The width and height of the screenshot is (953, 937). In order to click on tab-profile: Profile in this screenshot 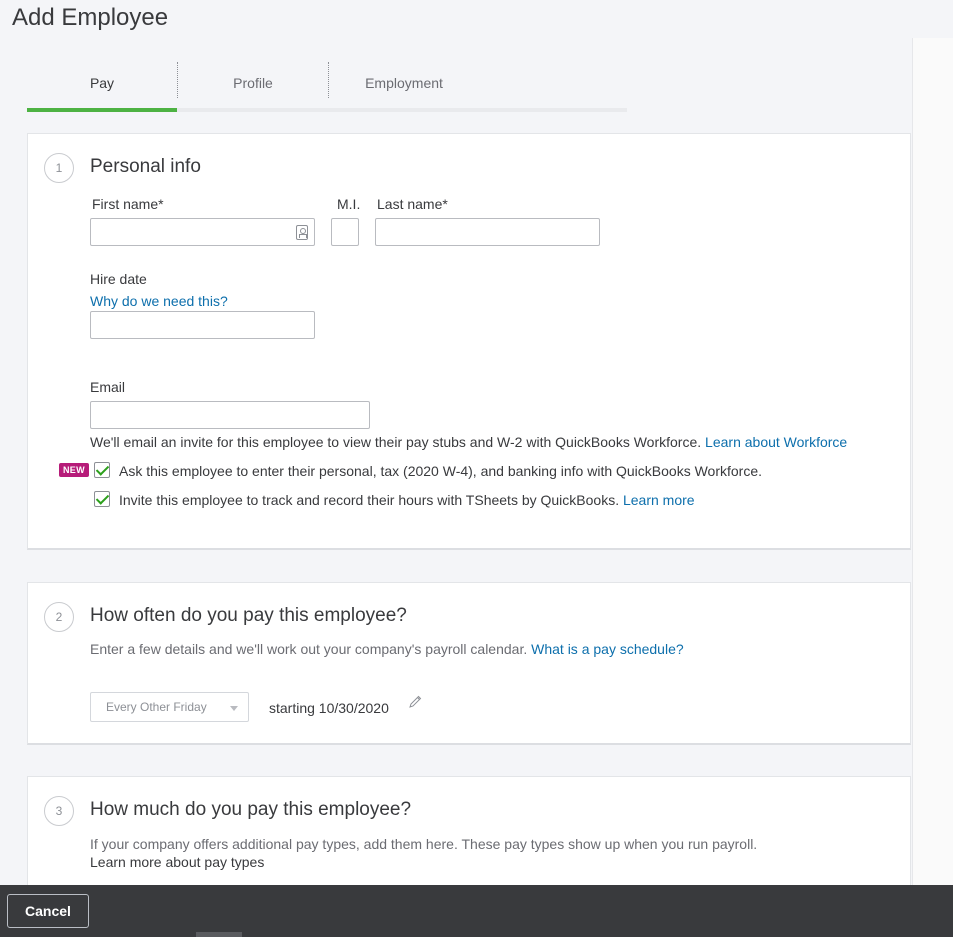, I will do `click(253, 83)`.